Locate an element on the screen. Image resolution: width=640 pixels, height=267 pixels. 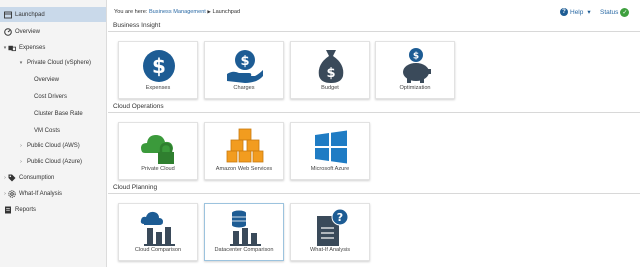
tile-label: What-If Analysis is located at coordinates (330, 250).